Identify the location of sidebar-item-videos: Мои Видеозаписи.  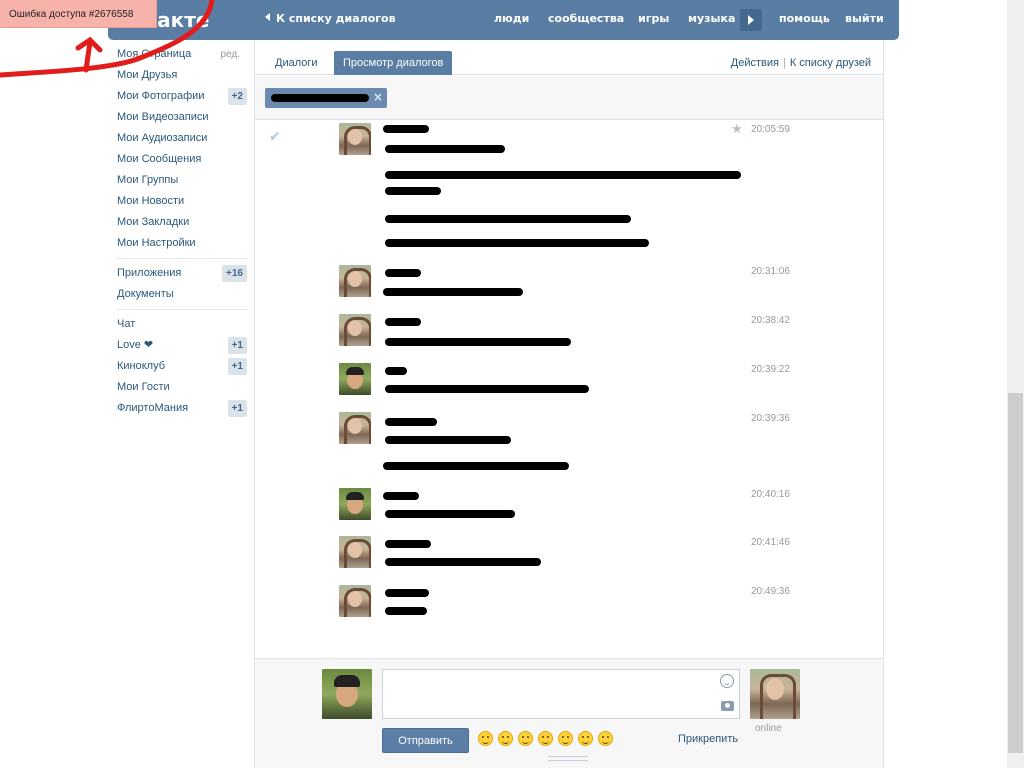
(179, 117).